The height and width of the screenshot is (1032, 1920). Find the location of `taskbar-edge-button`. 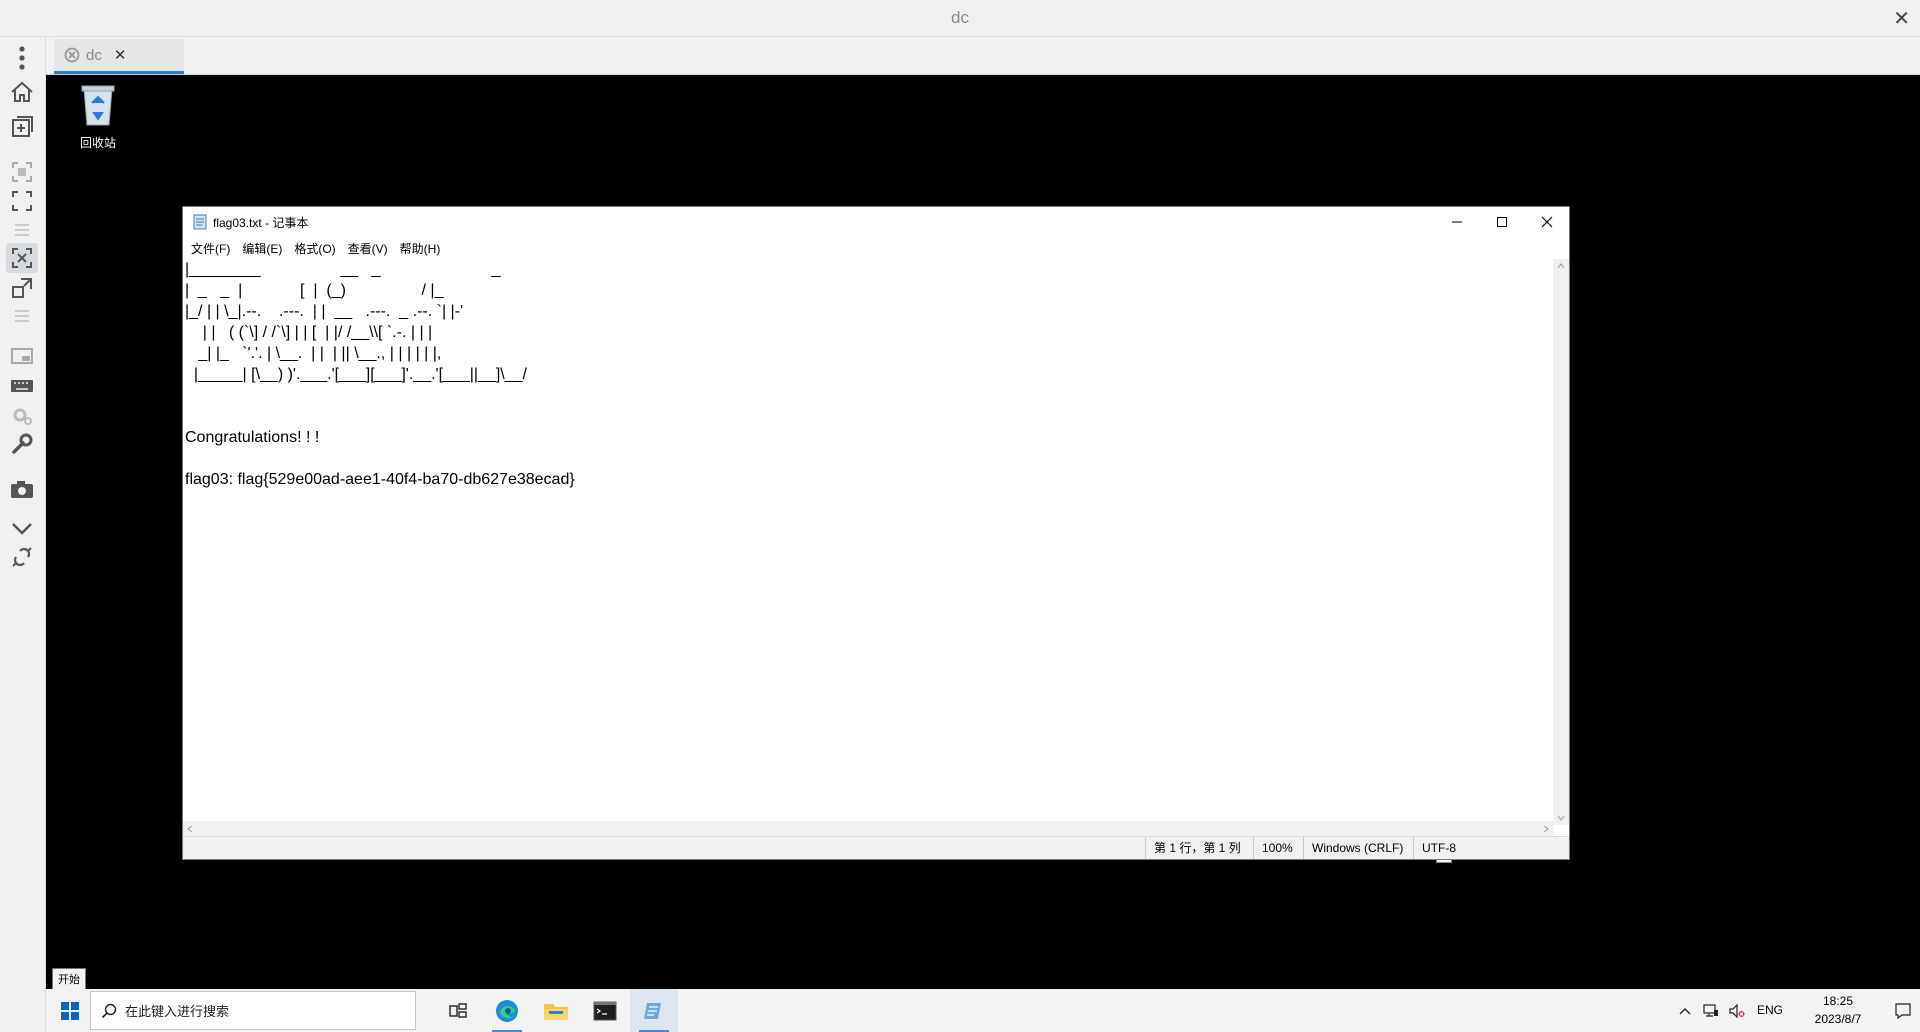

taskbar-edge-button is located at coordinates (507, 1010).